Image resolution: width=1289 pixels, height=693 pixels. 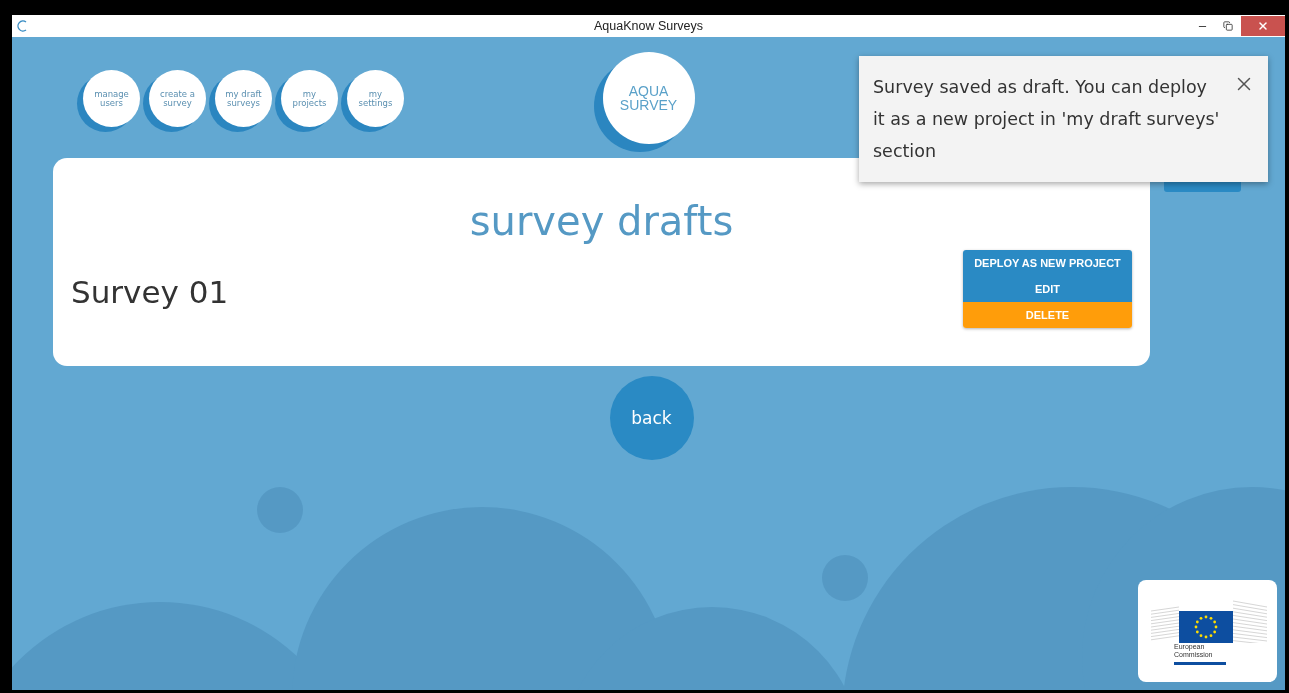 What do you see at coordinates (648, 26) in the screenshot?
I see `window-title: AquaKnow Surveys` at bounding box center [648, 26].